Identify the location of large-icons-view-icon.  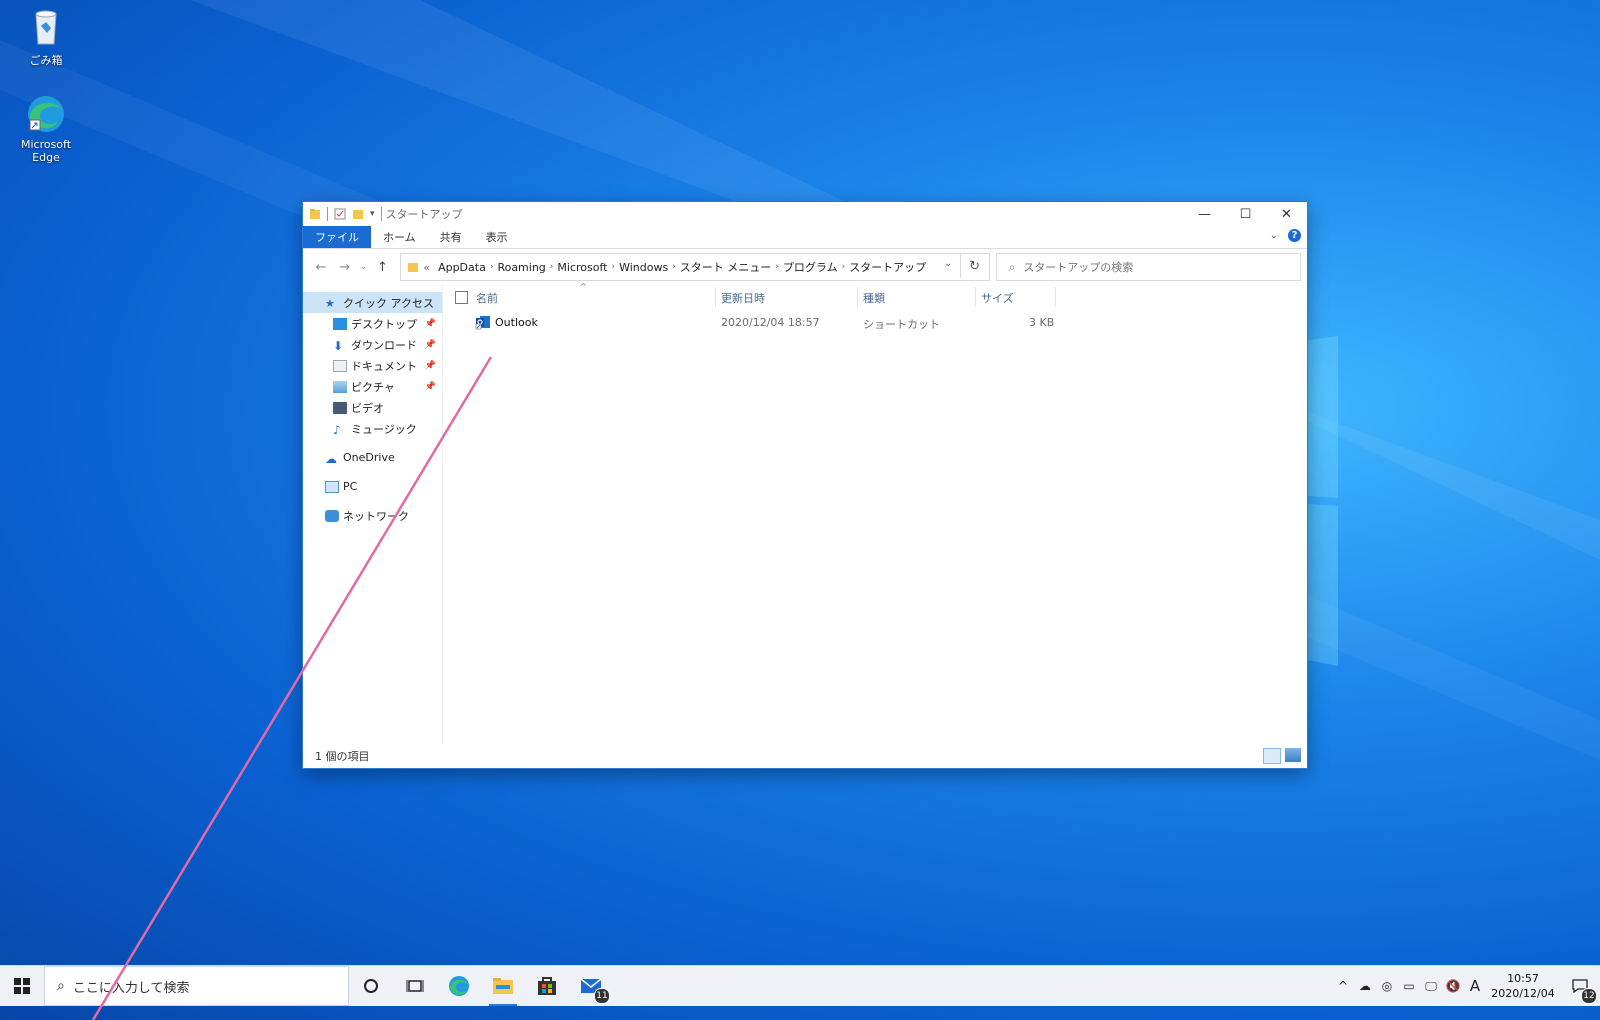
(1293, 755).